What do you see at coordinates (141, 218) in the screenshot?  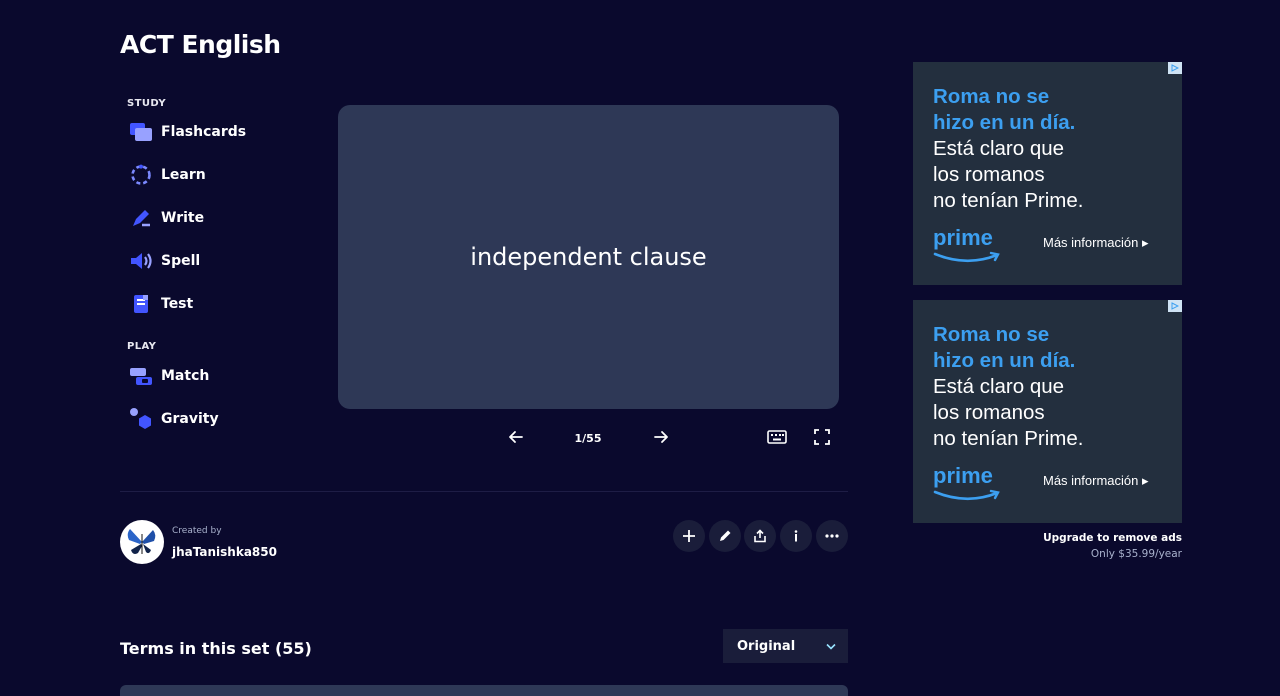 I see `write-icon` at bounding box center [141, 218].